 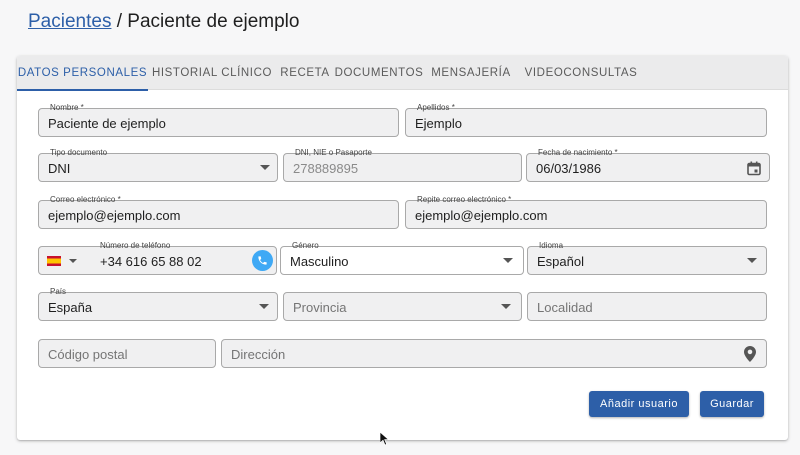 I want to click on tipo-documento-value: DNI, so click(x=59, y=168).